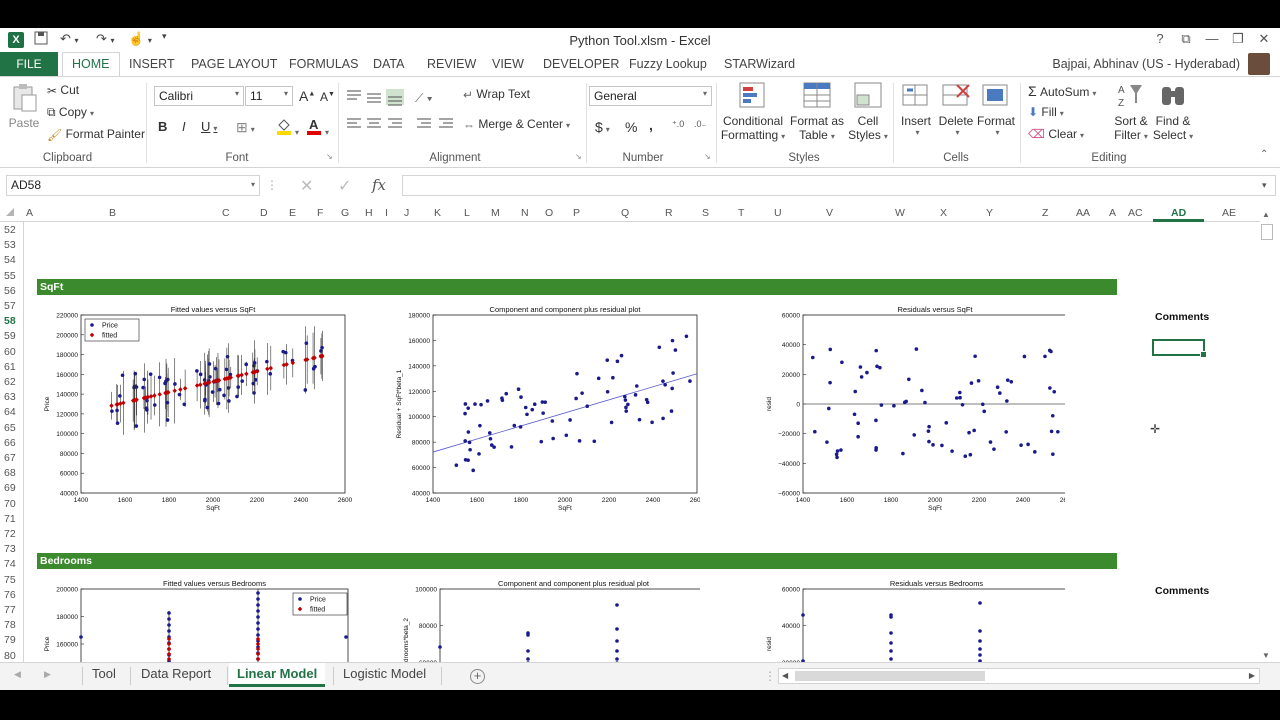 The height and width of the screenshot is (720, 1280). What do you see at coordinates (10, 625) in the screenshot?
I see `row-header: 78` at bounding box center [10, 625].